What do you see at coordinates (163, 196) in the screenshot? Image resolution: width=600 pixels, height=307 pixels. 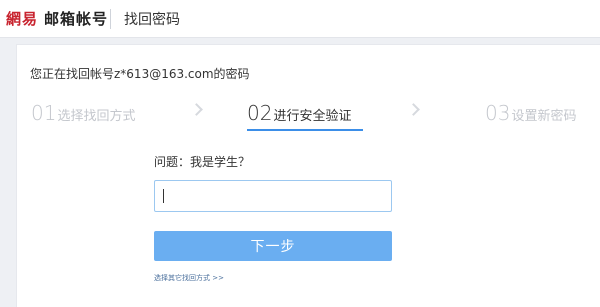 I see `text-caret` at bounding box center [163, 196].